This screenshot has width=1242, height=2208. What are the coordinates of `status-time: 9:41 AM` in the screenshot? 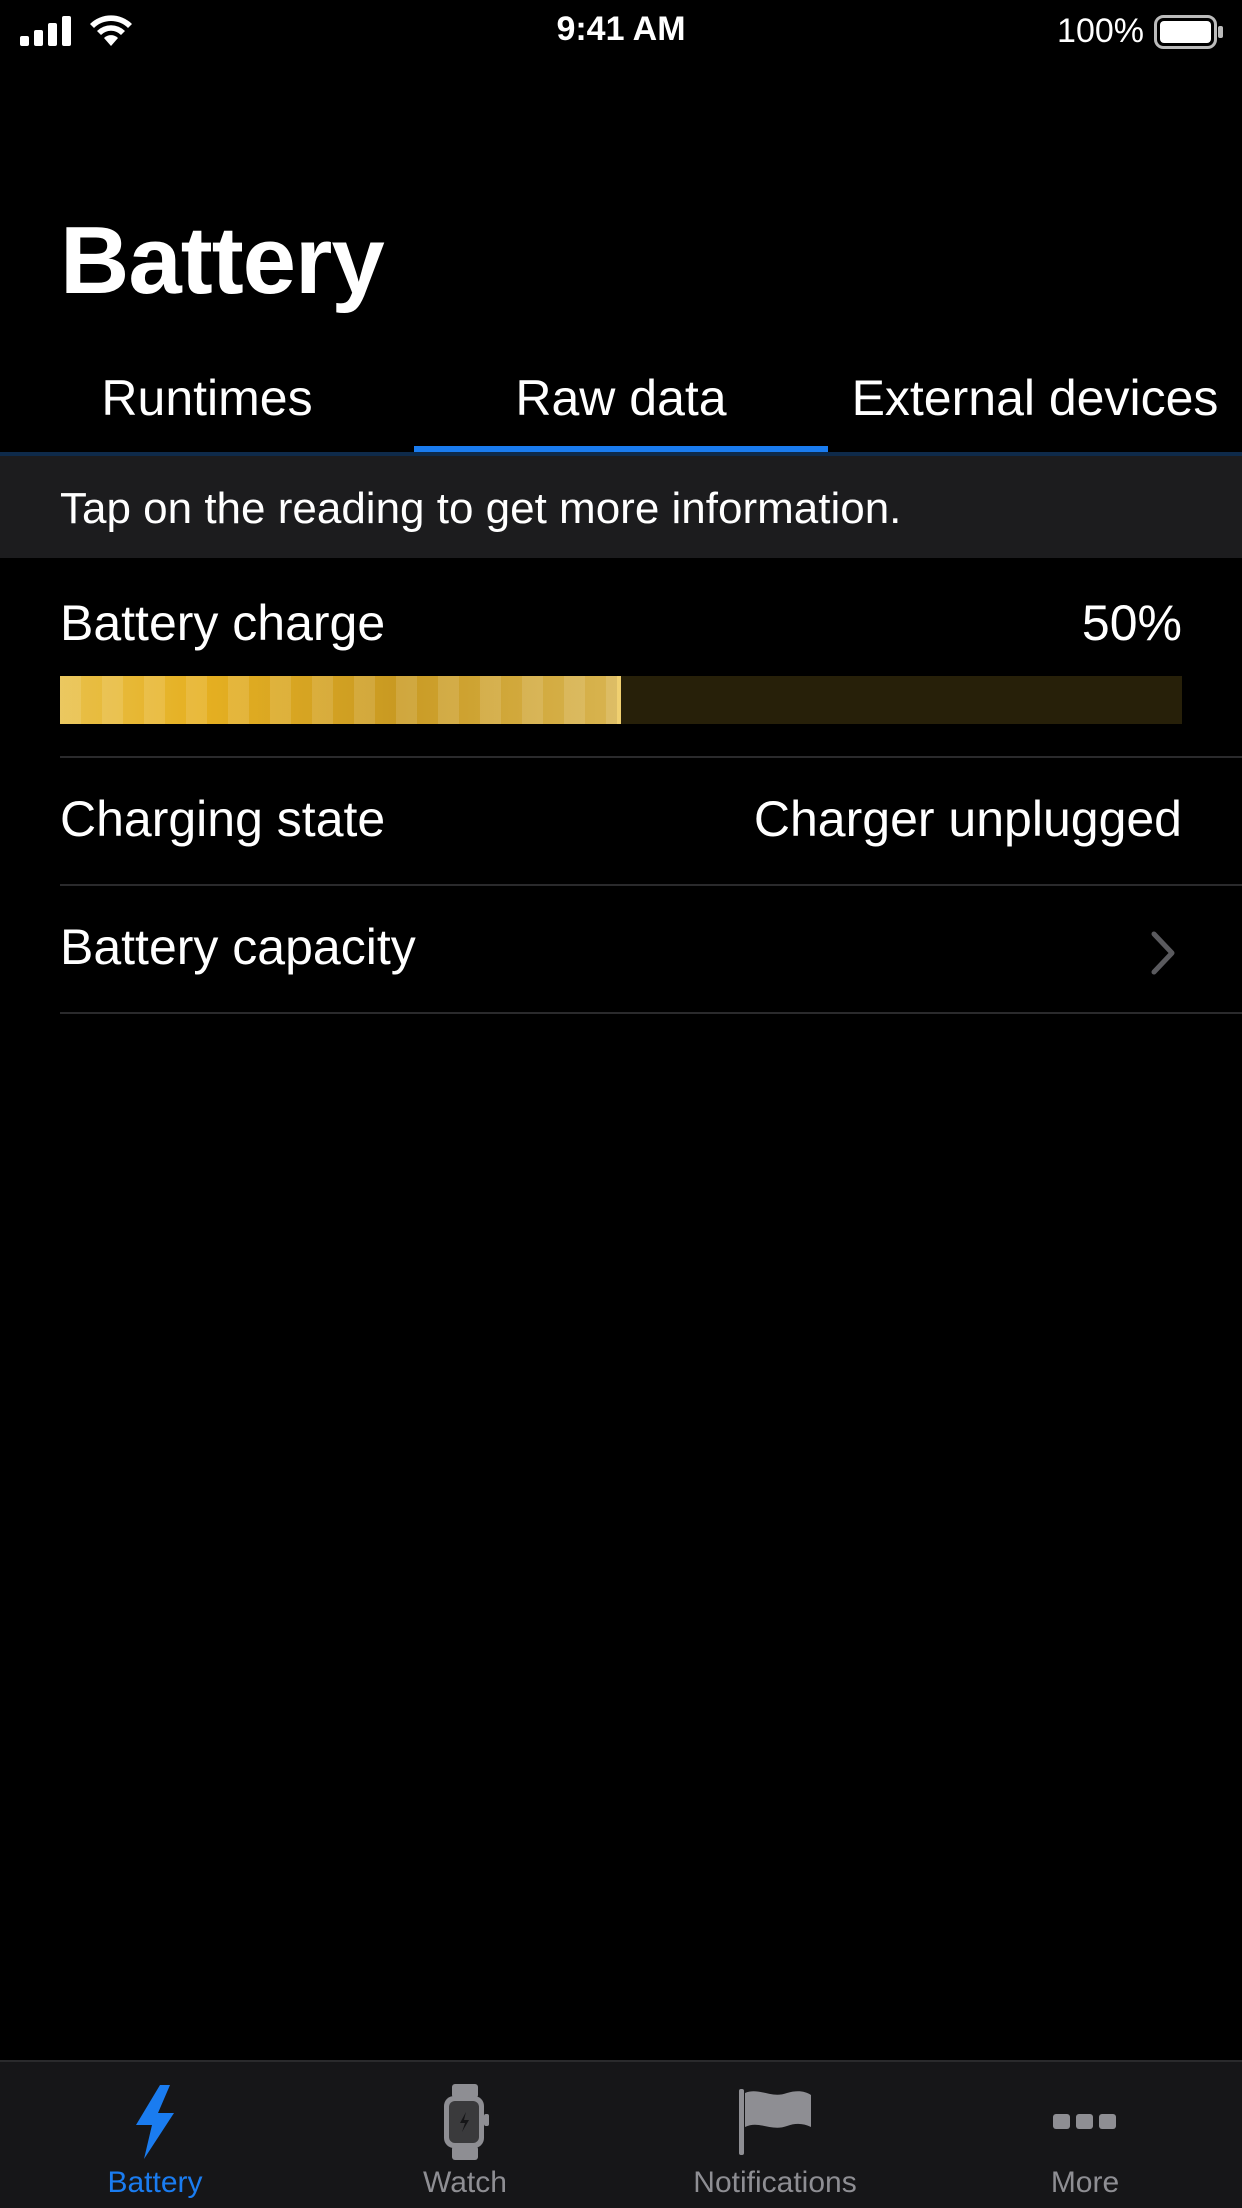 It's located at (621, 29).